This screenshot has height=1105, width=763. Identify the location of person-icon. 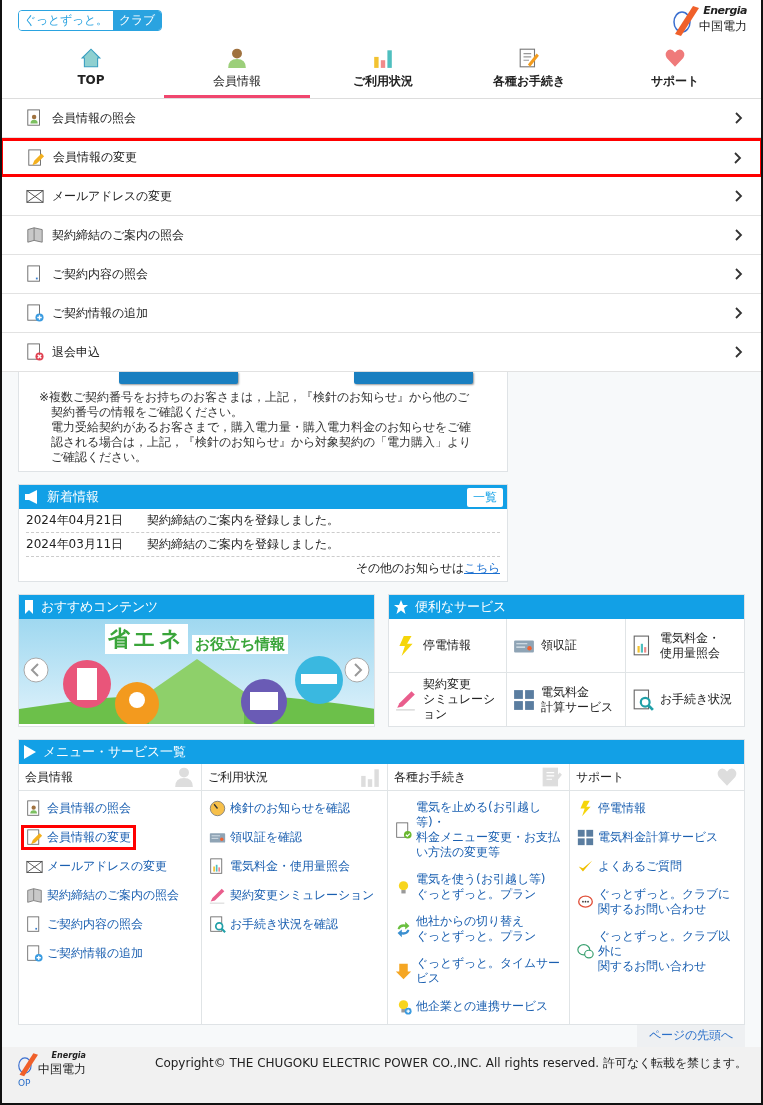
(184, 777).